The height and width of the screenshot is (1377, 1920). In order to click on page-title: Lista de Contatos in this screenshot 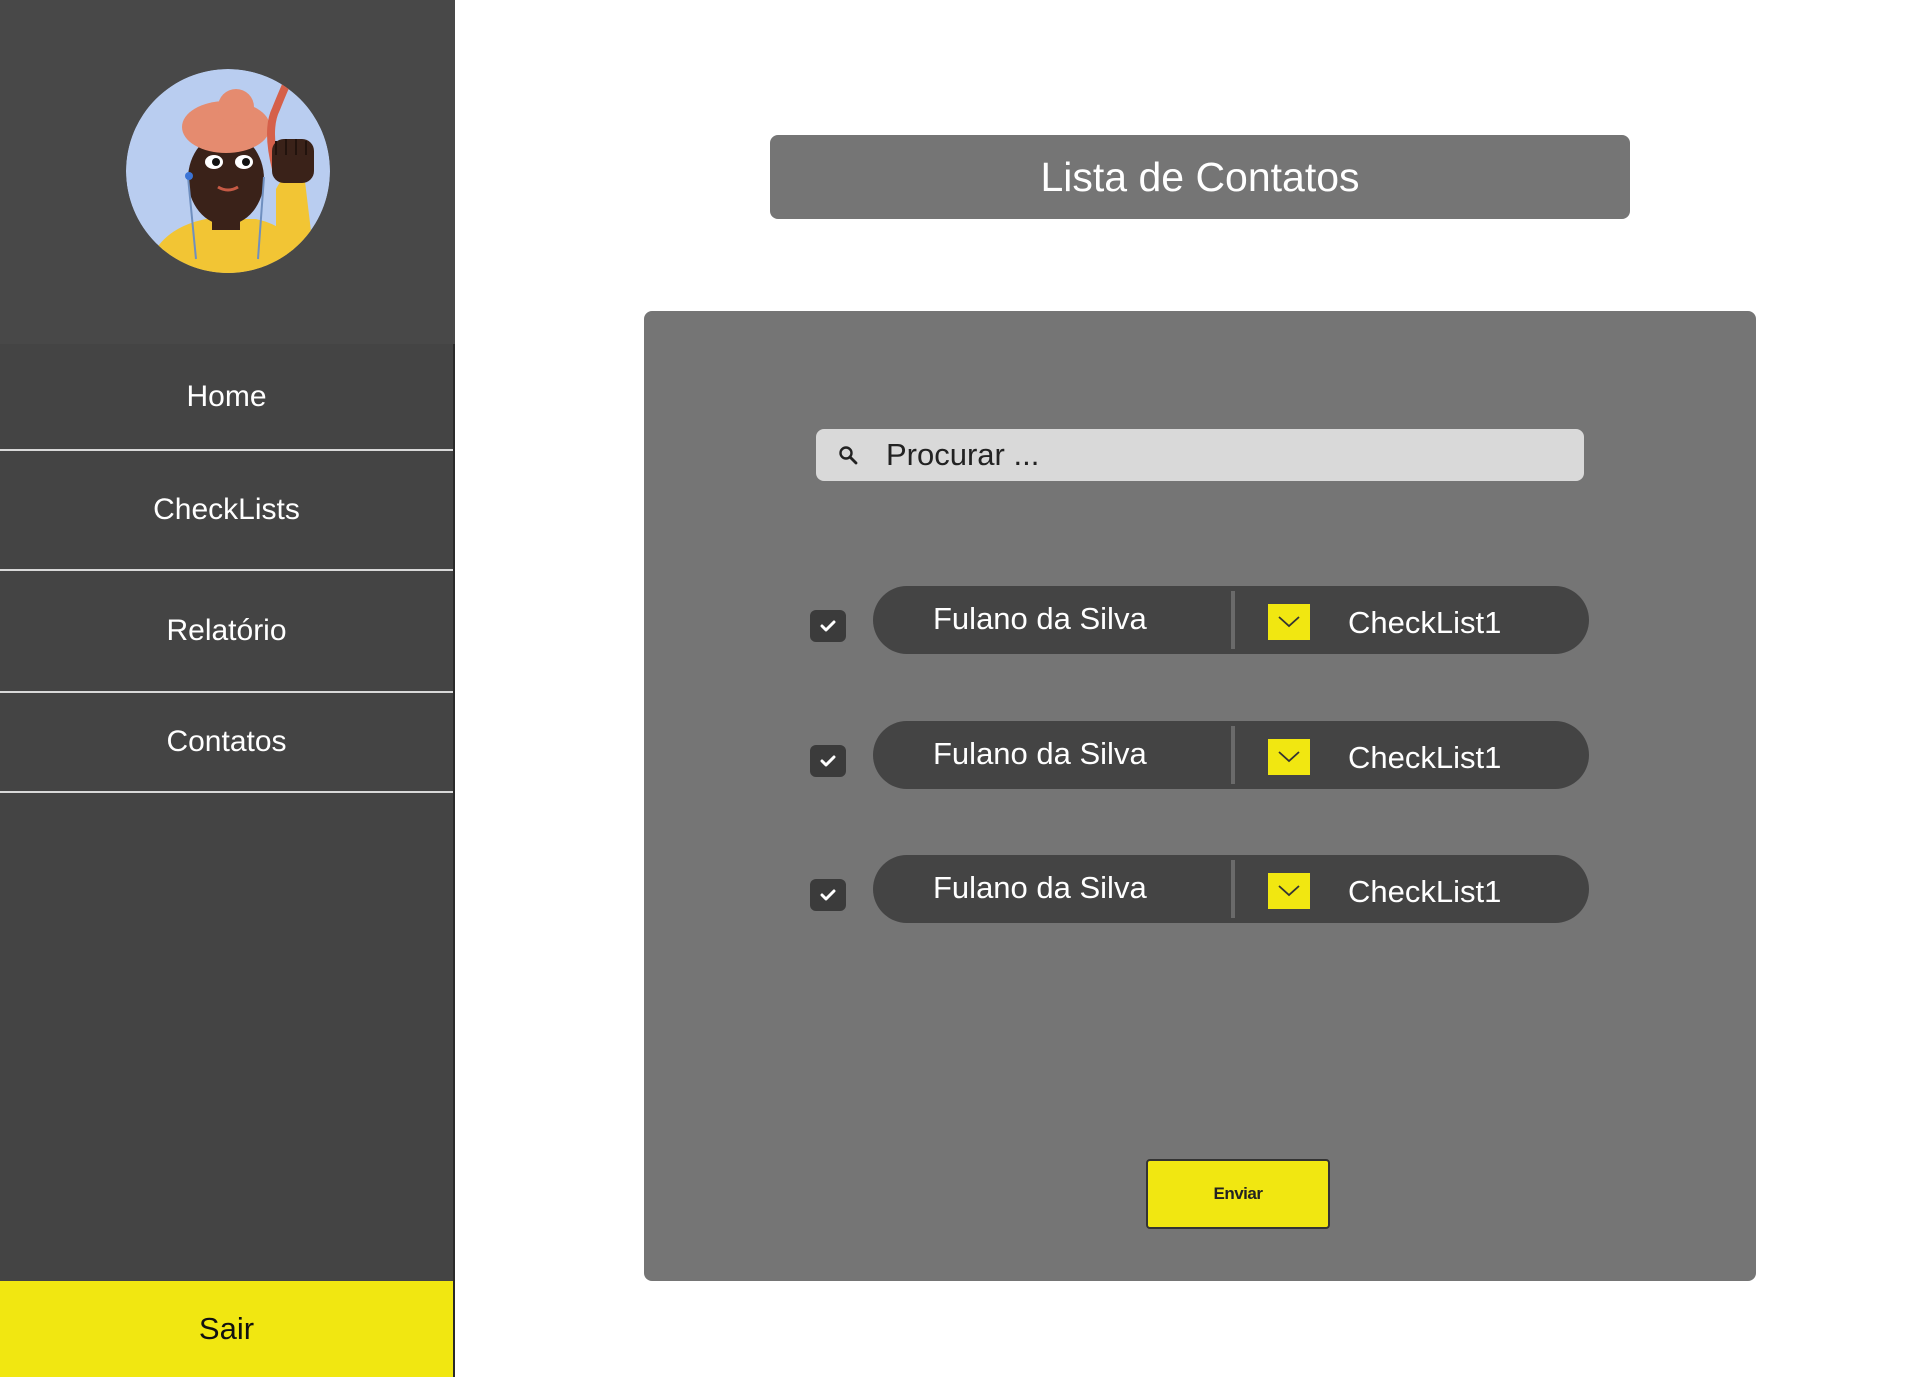, I will do `click(1200, 177)`.